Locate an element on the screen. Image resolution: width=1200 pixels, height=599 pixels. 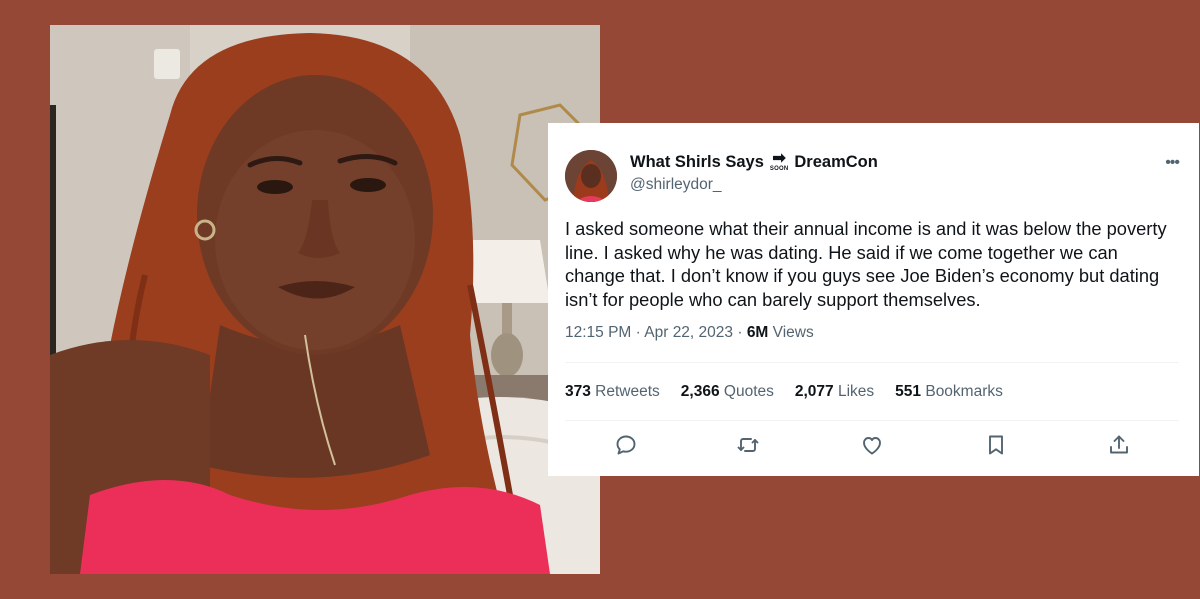
bookmarks-stat: 551 Bookmarks is located at coordinates (949, 392).